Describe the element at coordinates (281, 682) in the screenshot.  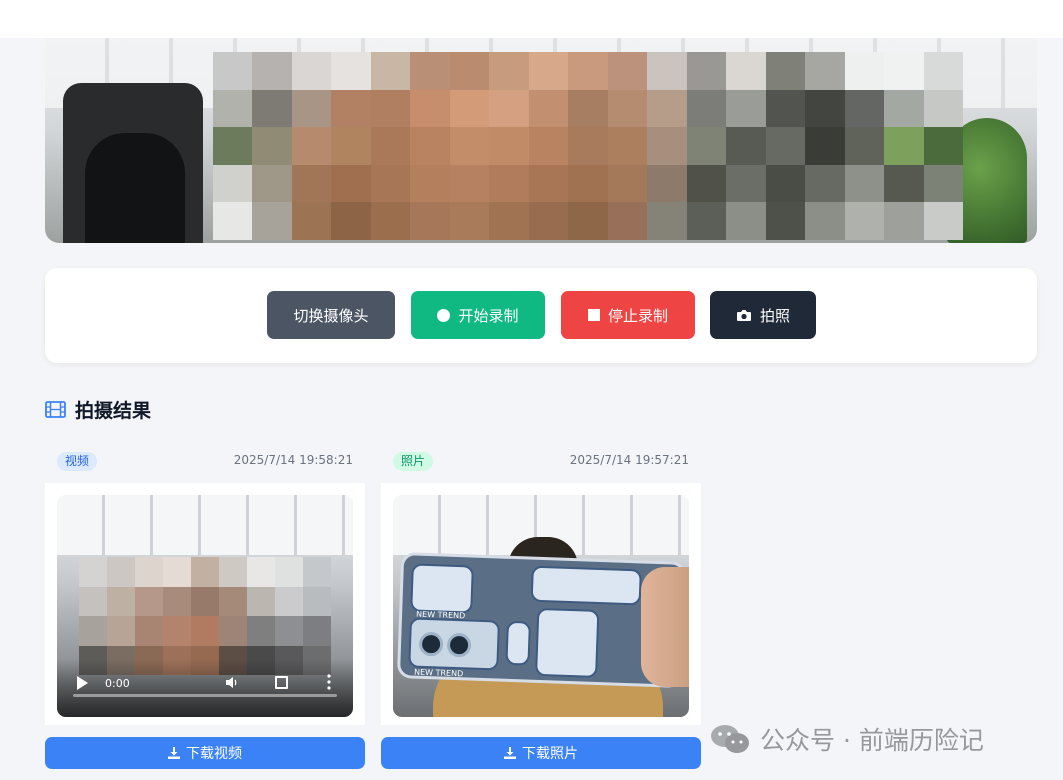
I see `fullscreen-icon` at that location.